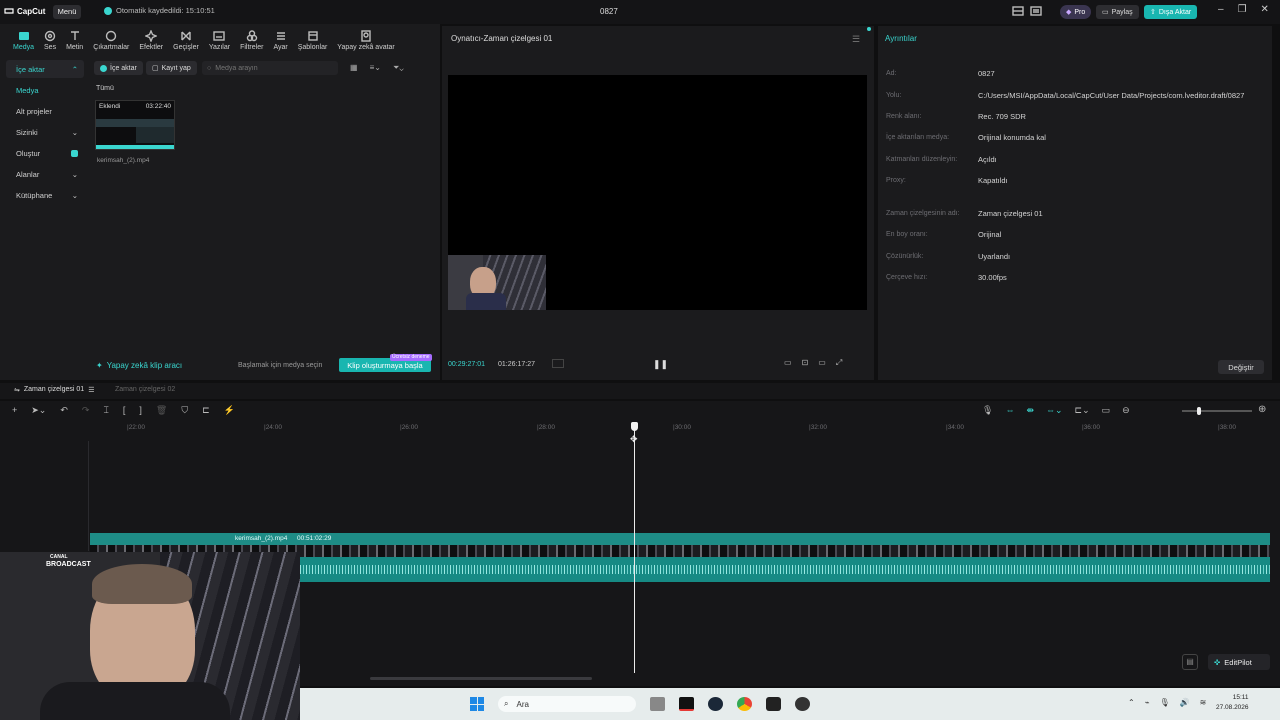  What do you see at coordinates (124, 410) in the screenshot?
I see `trim-left-icon: [` at bounding box center [124, 410].